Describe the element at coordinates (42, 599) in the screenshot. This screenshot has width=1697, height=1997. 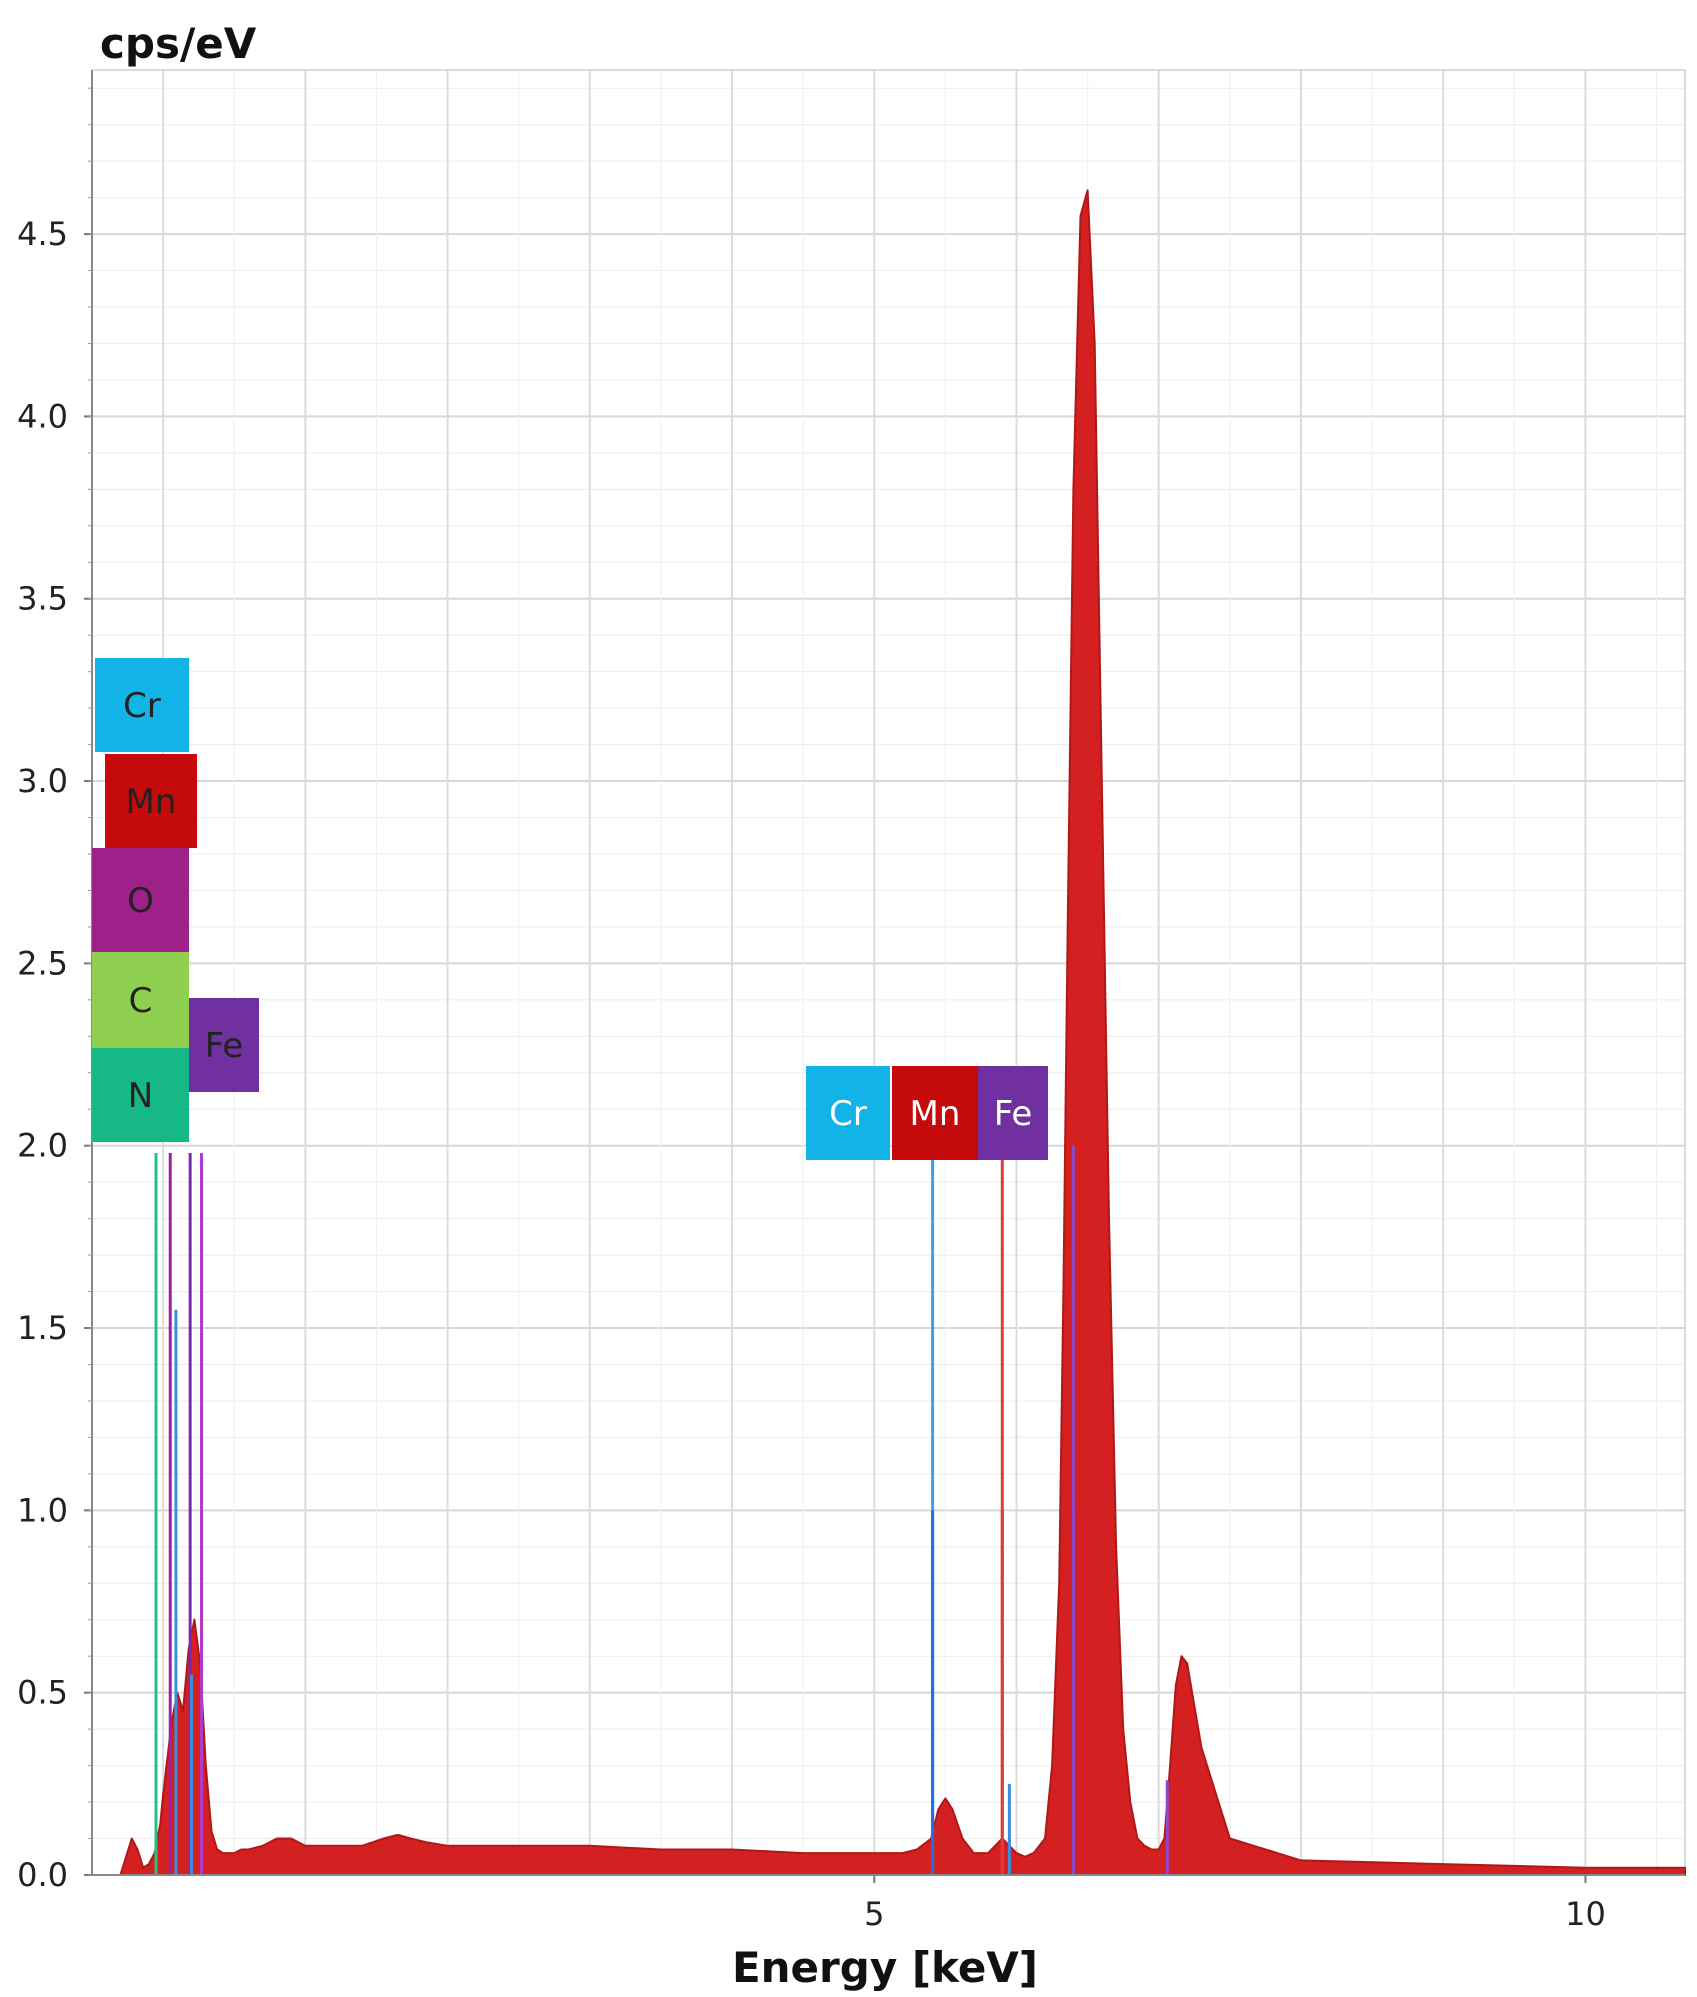
I see `y-tick-label: 3.5` at that location.